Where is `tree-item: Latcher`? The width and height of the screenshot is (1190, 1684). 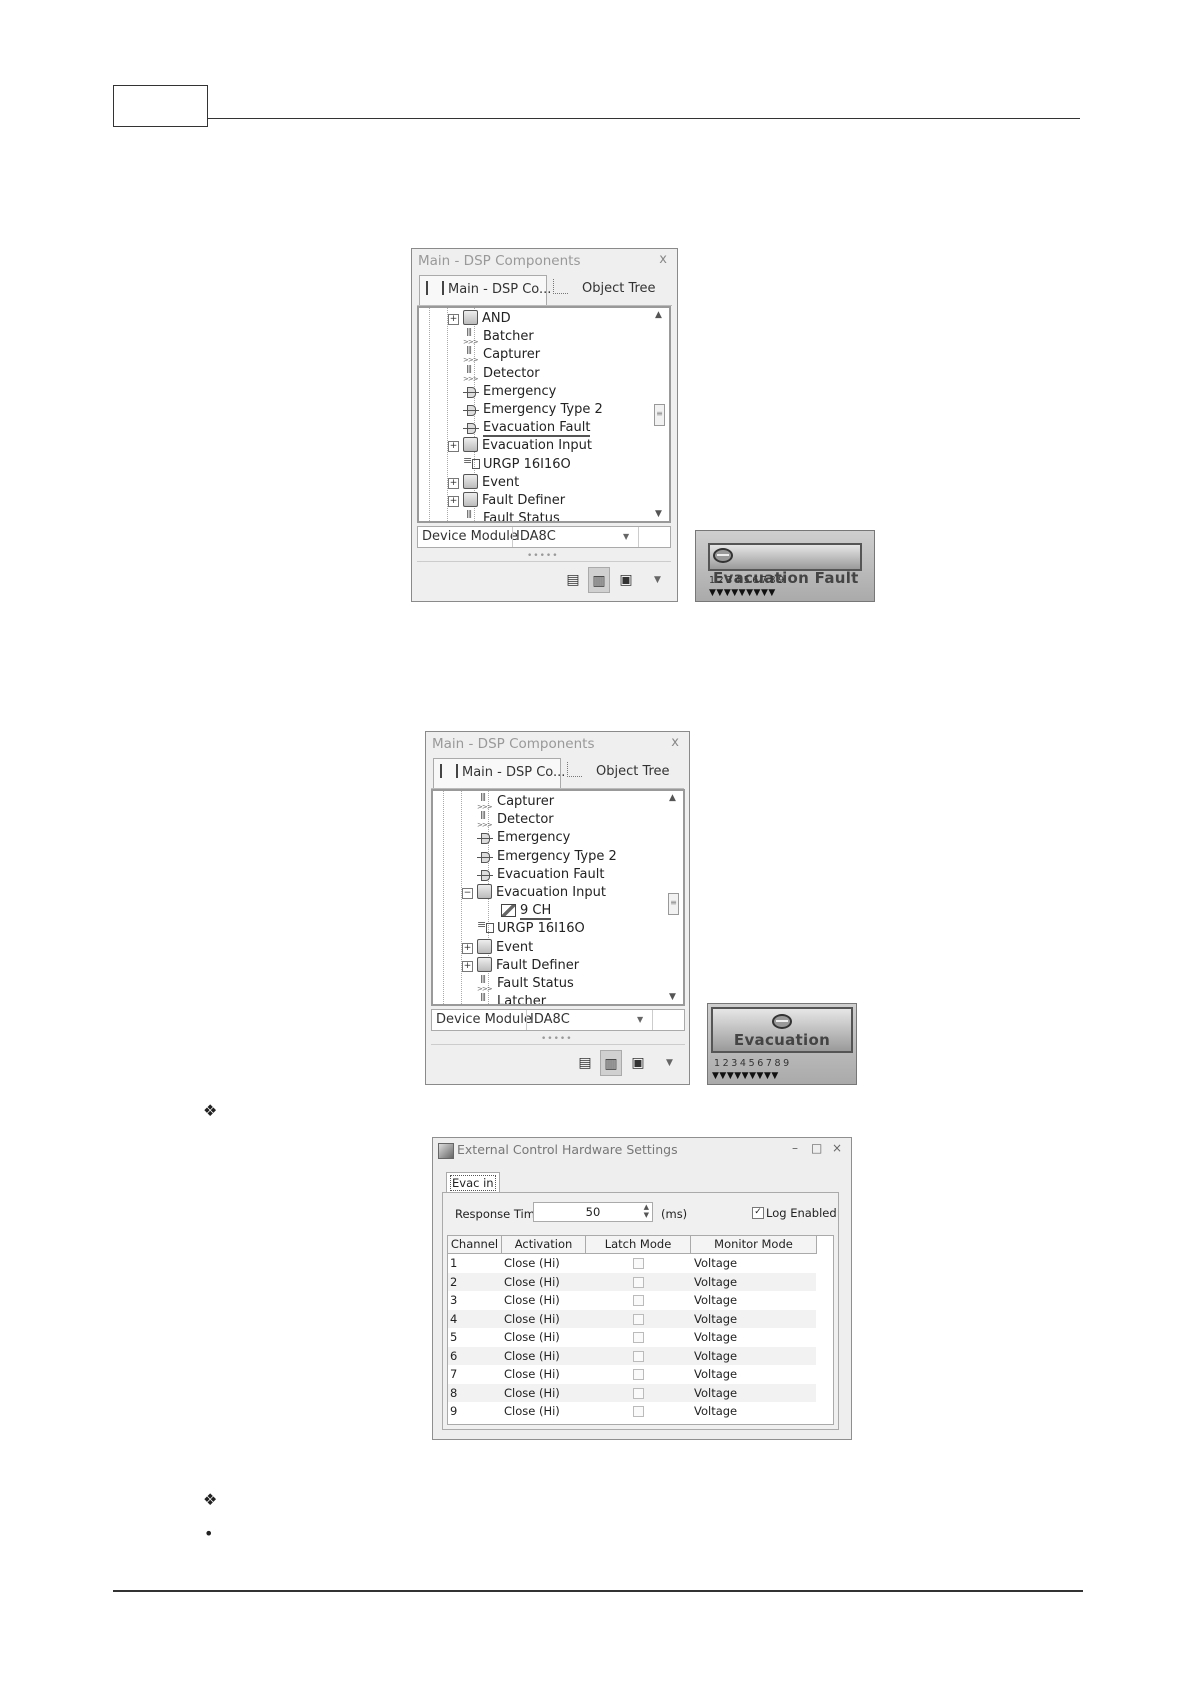
tree-item: Latcher is located at coordinates (504, 996).